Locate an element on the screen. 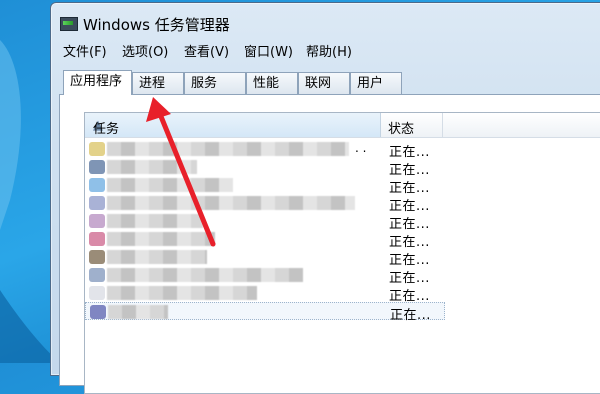  tab-performance: 性能 is located at coordinates (272, 83).